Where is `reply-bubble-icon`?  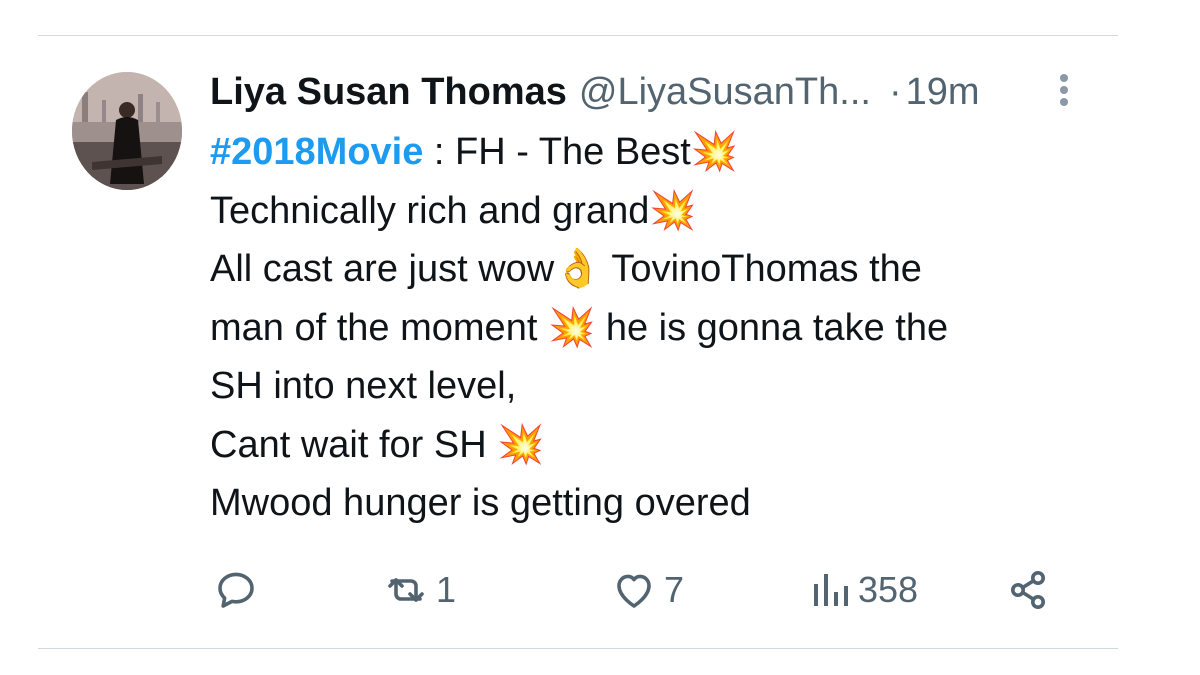 reply-bubble-icon is located at coordinates (236, 590).